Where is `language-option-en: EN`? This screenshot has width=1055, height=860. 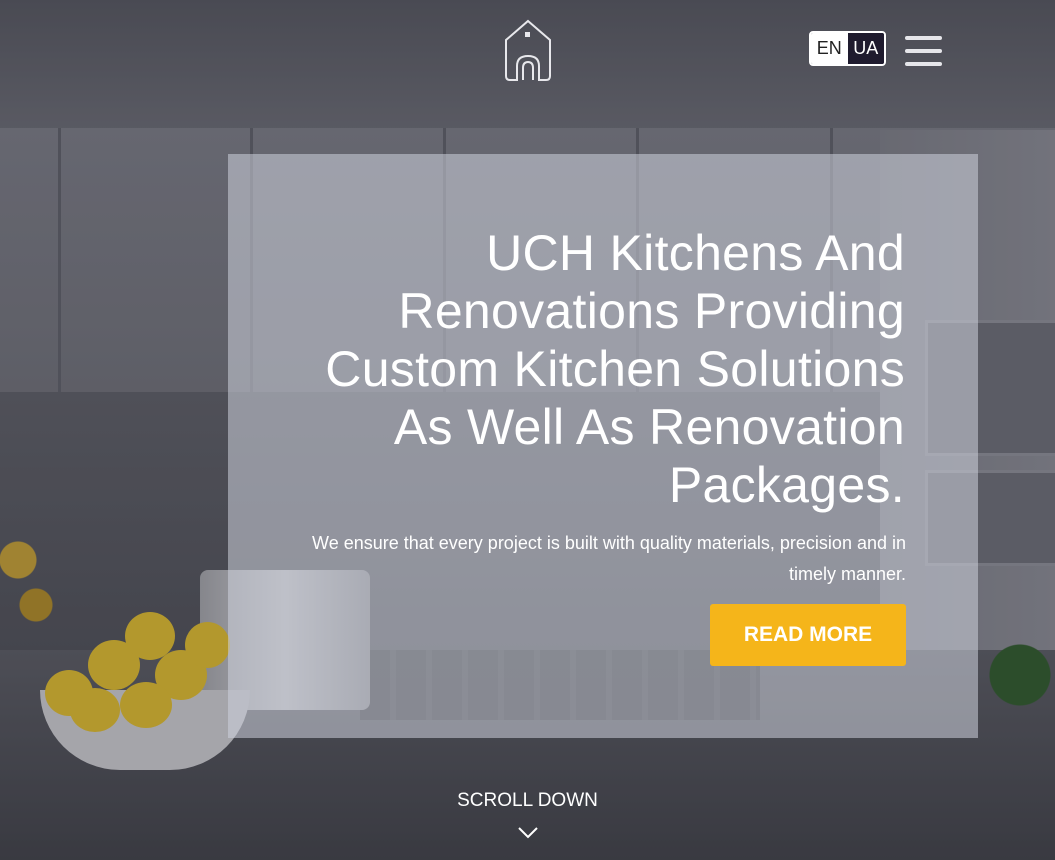
language-option-en: EN is located at coordinates (829, 48).